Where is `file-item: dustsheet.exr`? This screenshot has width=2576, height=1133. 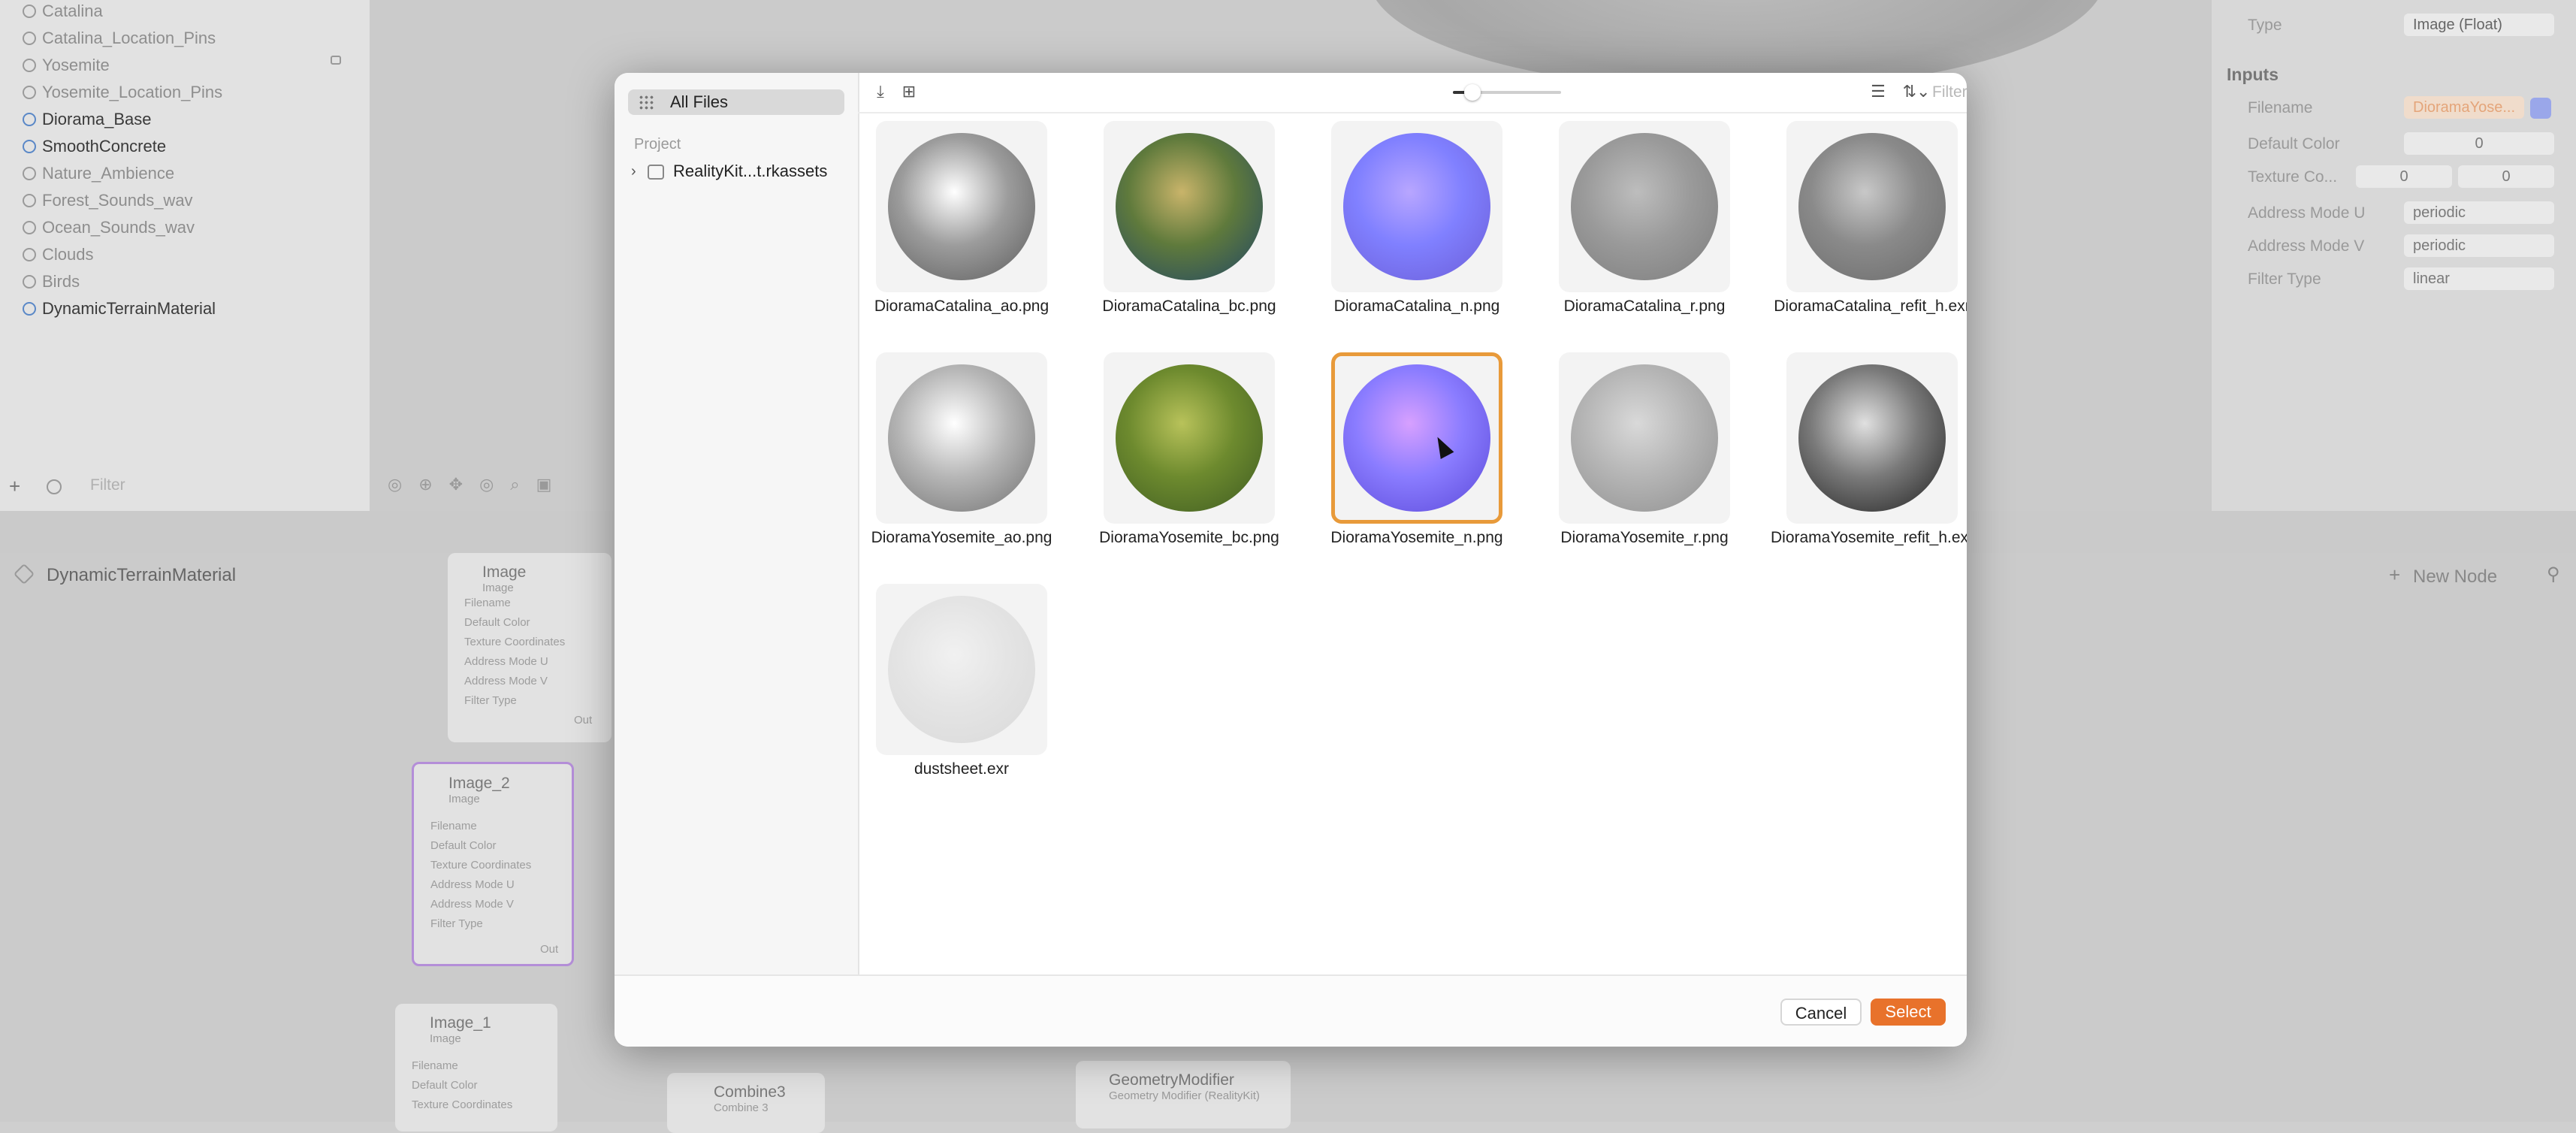
file-item: dustsheet.exr is located at coordinates (970, 687).